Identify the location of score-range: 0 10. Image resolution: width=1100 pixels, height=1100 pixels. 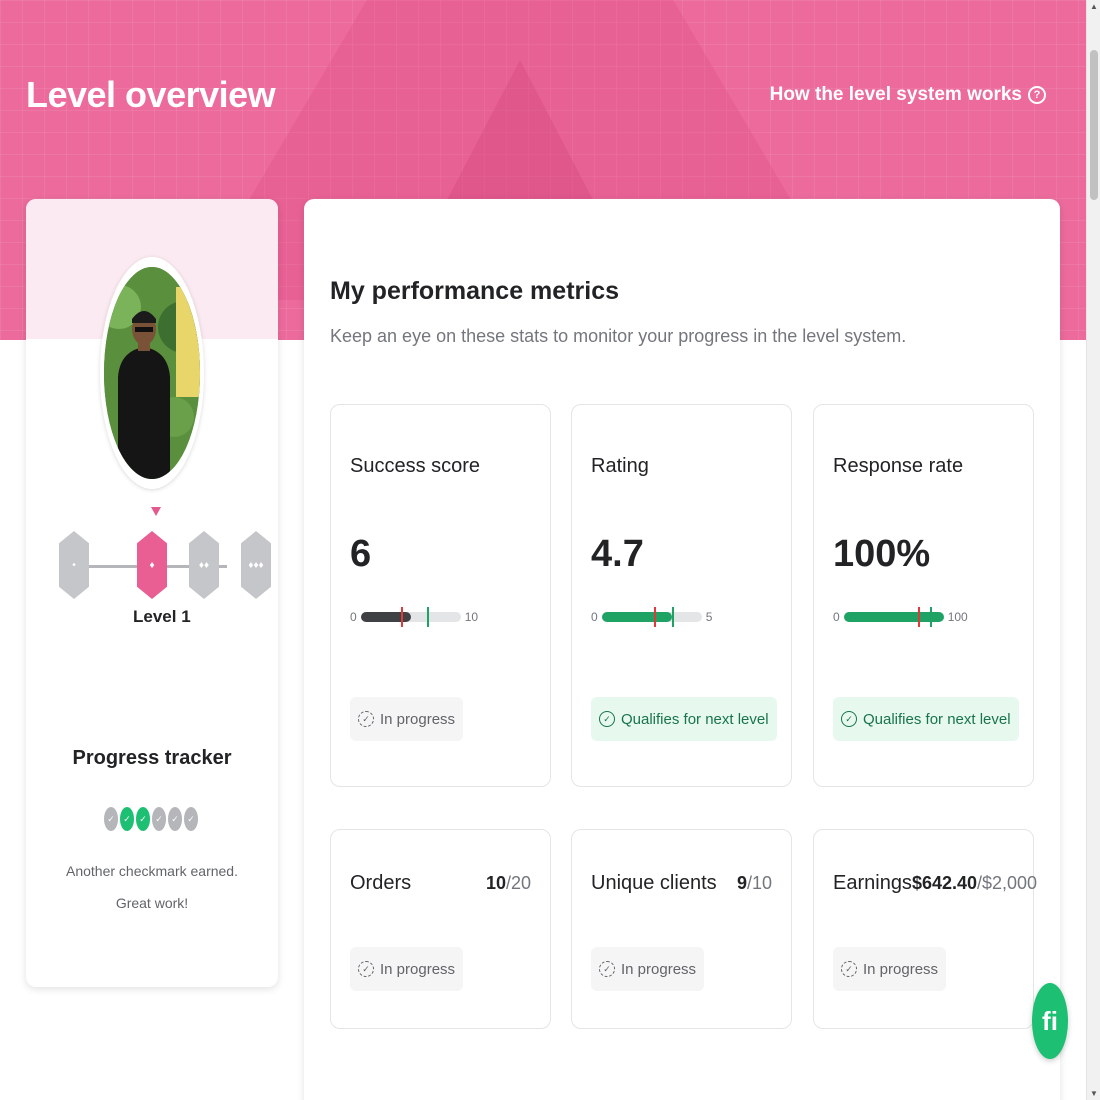
(440, 617).